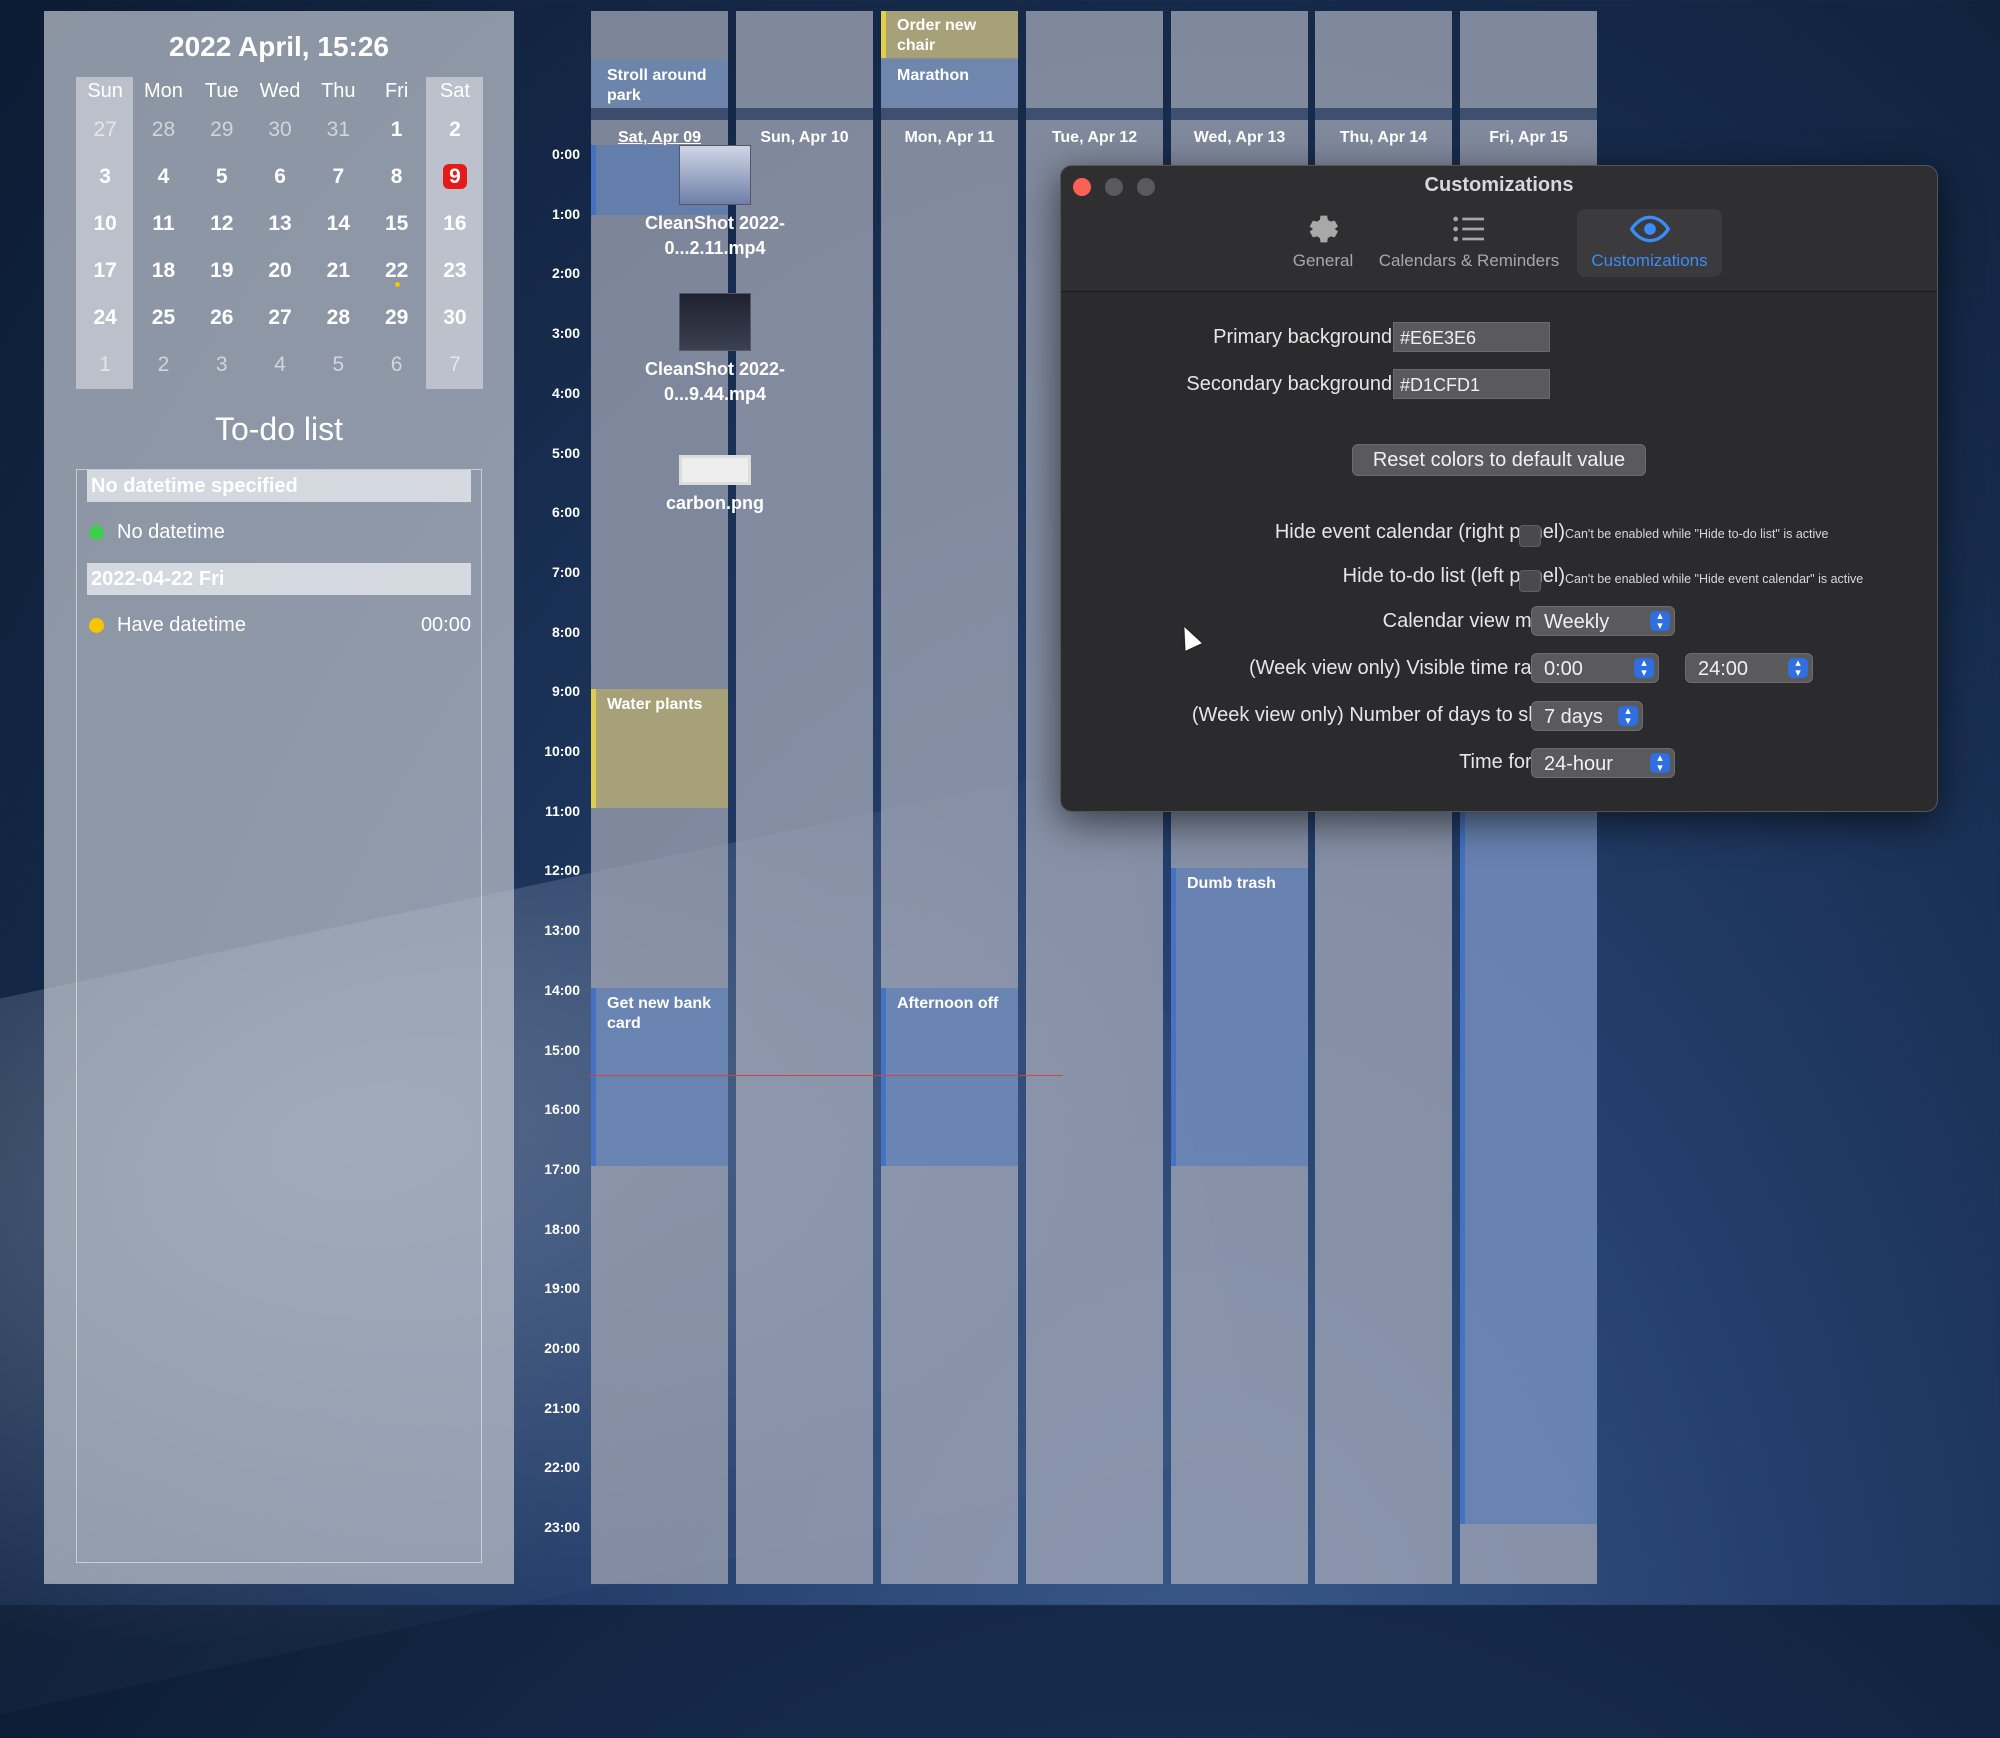 This screenshot has height=1738, width=2000. I want to click on current-time-line, so click(825, 1075).